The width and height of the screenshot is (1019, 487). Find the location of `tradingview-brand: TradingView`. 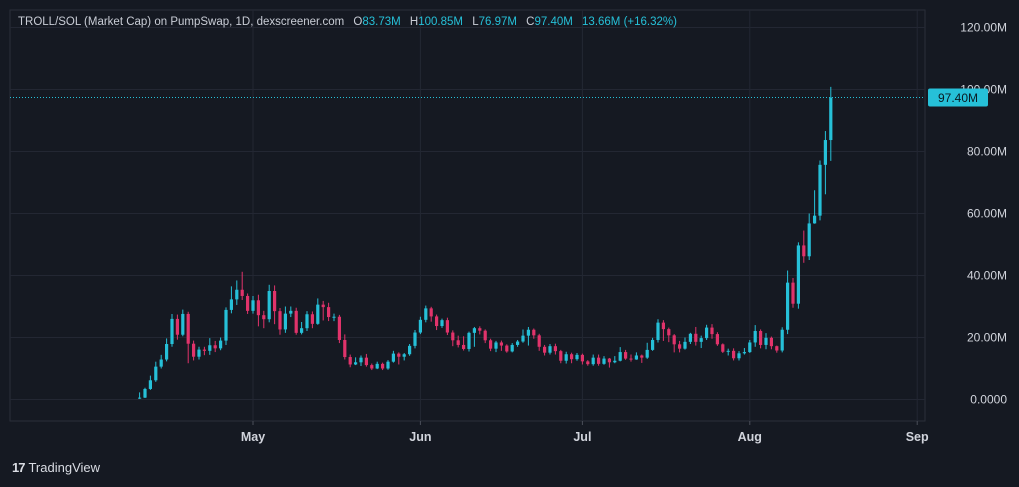

tradingview-brand: TradingView is located at coordinates (64, 467).